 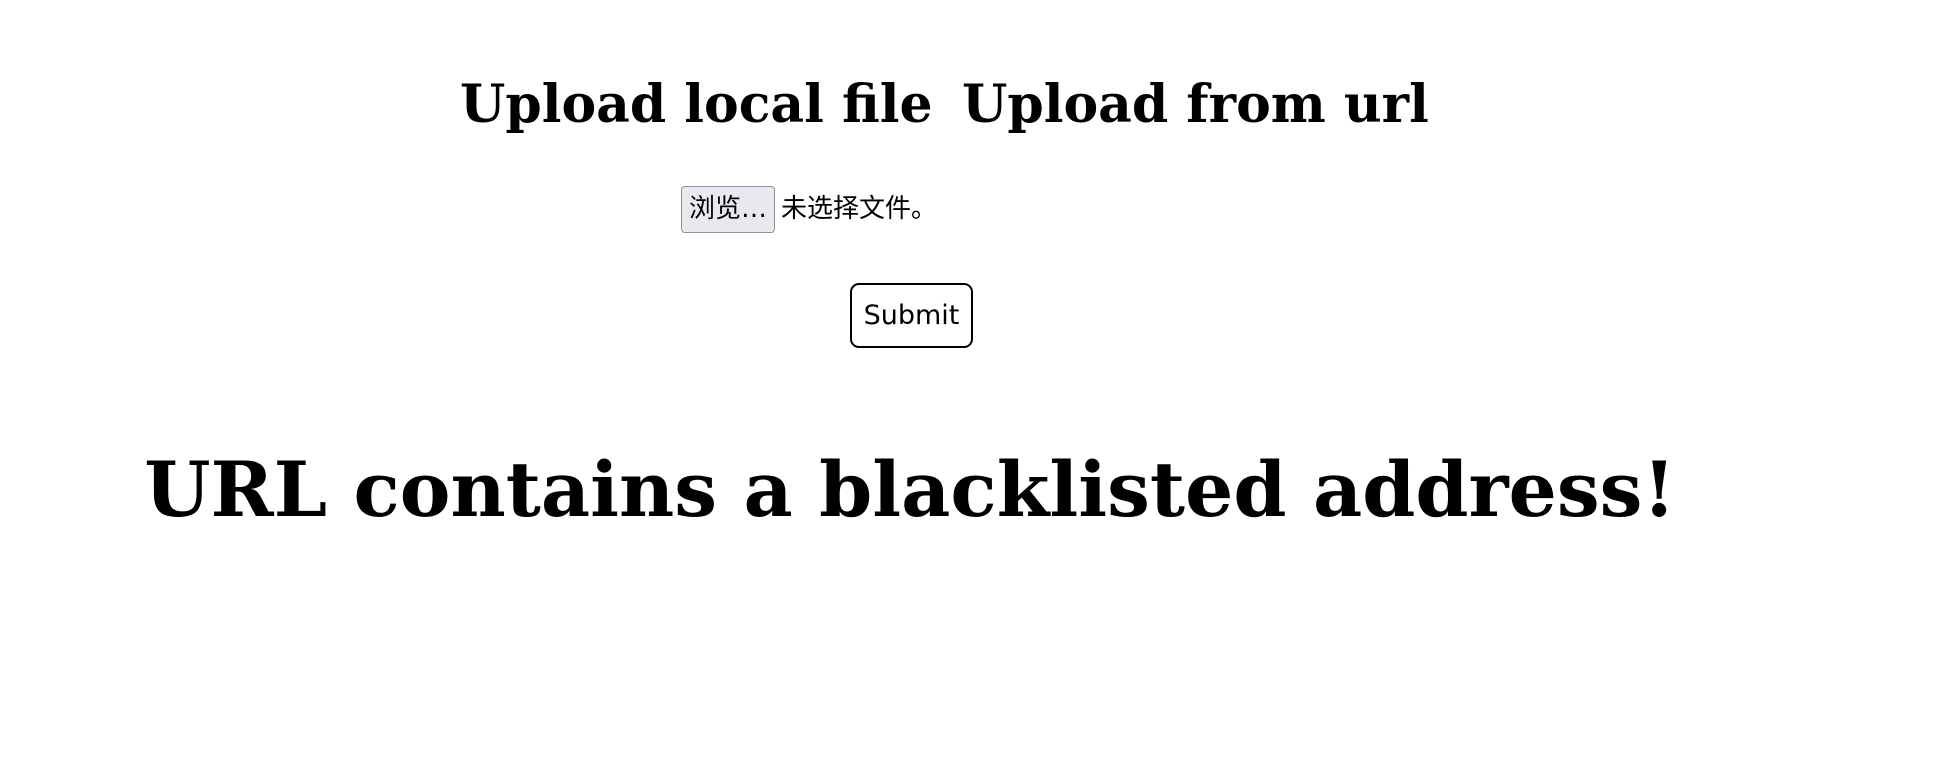 I want to click on tab-upload-local-file: Upload local file, so click(x=696, y=105).